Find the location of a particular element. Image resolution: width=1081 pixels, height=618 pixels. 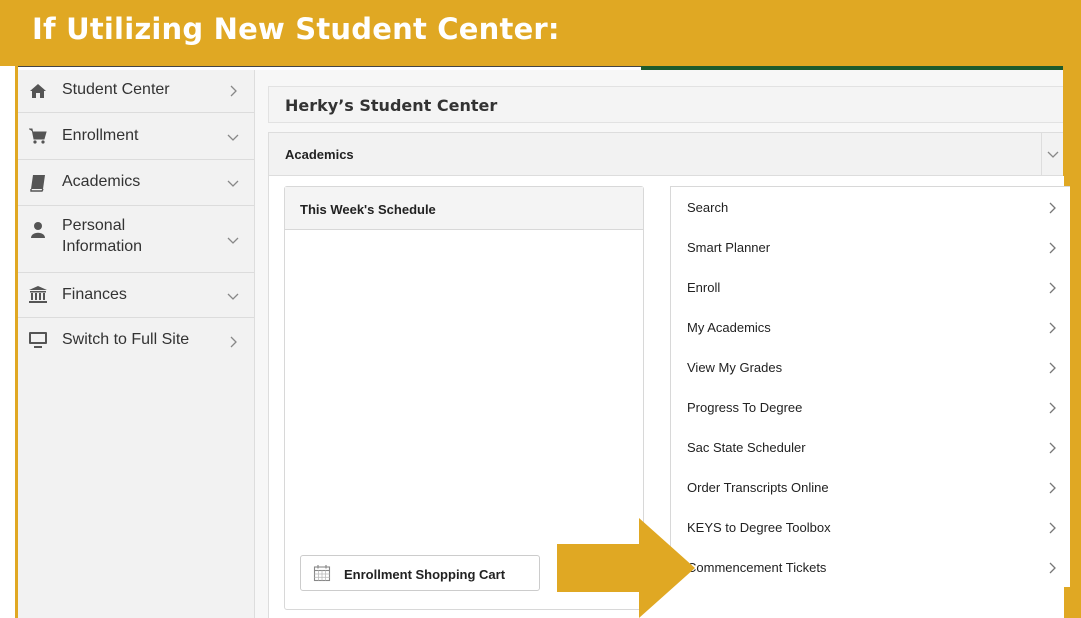

sidebar-item-enrollment: Enrollment is located at coordinates (136, 136).